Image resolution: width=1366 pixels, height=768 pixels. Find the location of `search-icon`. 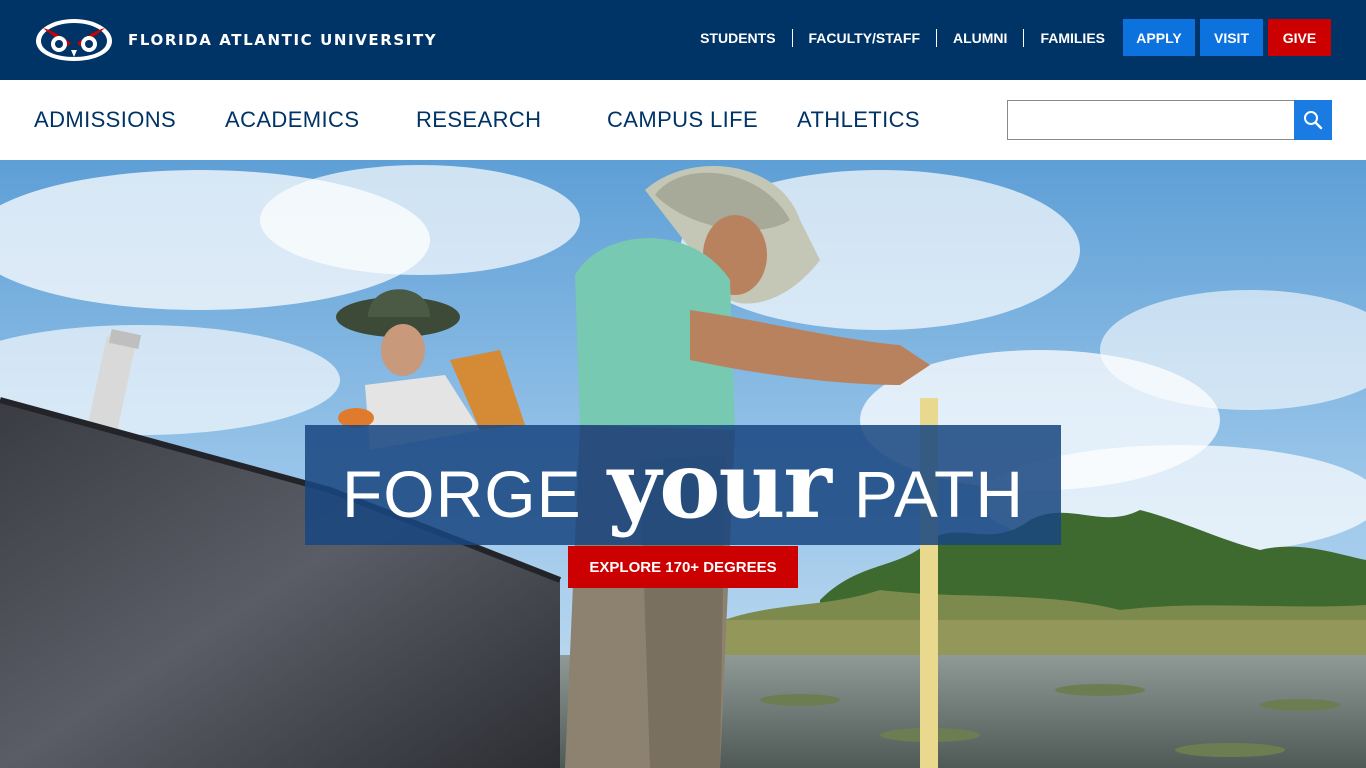

search-icon is located at coordinates (1313, 120).